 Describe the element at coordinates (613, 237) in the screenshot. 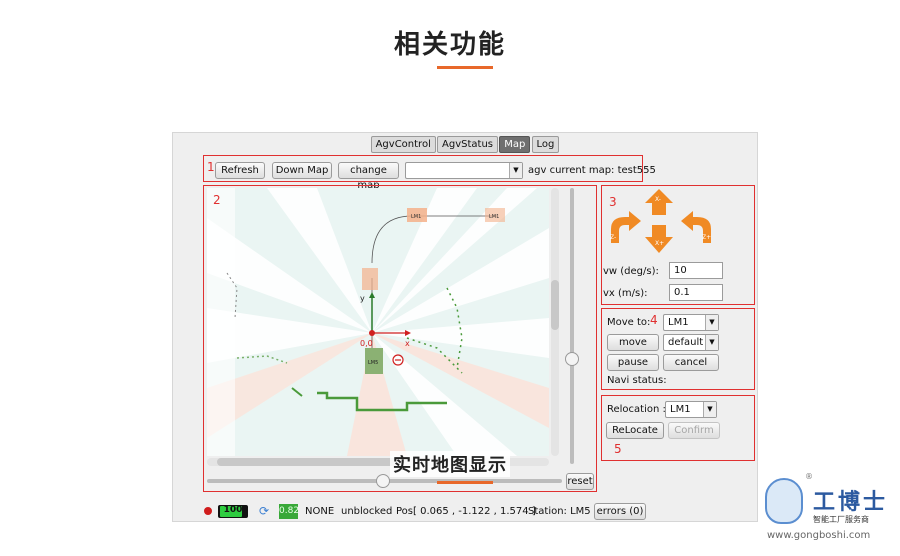

I see `turn-left-label: Z-` at that location.